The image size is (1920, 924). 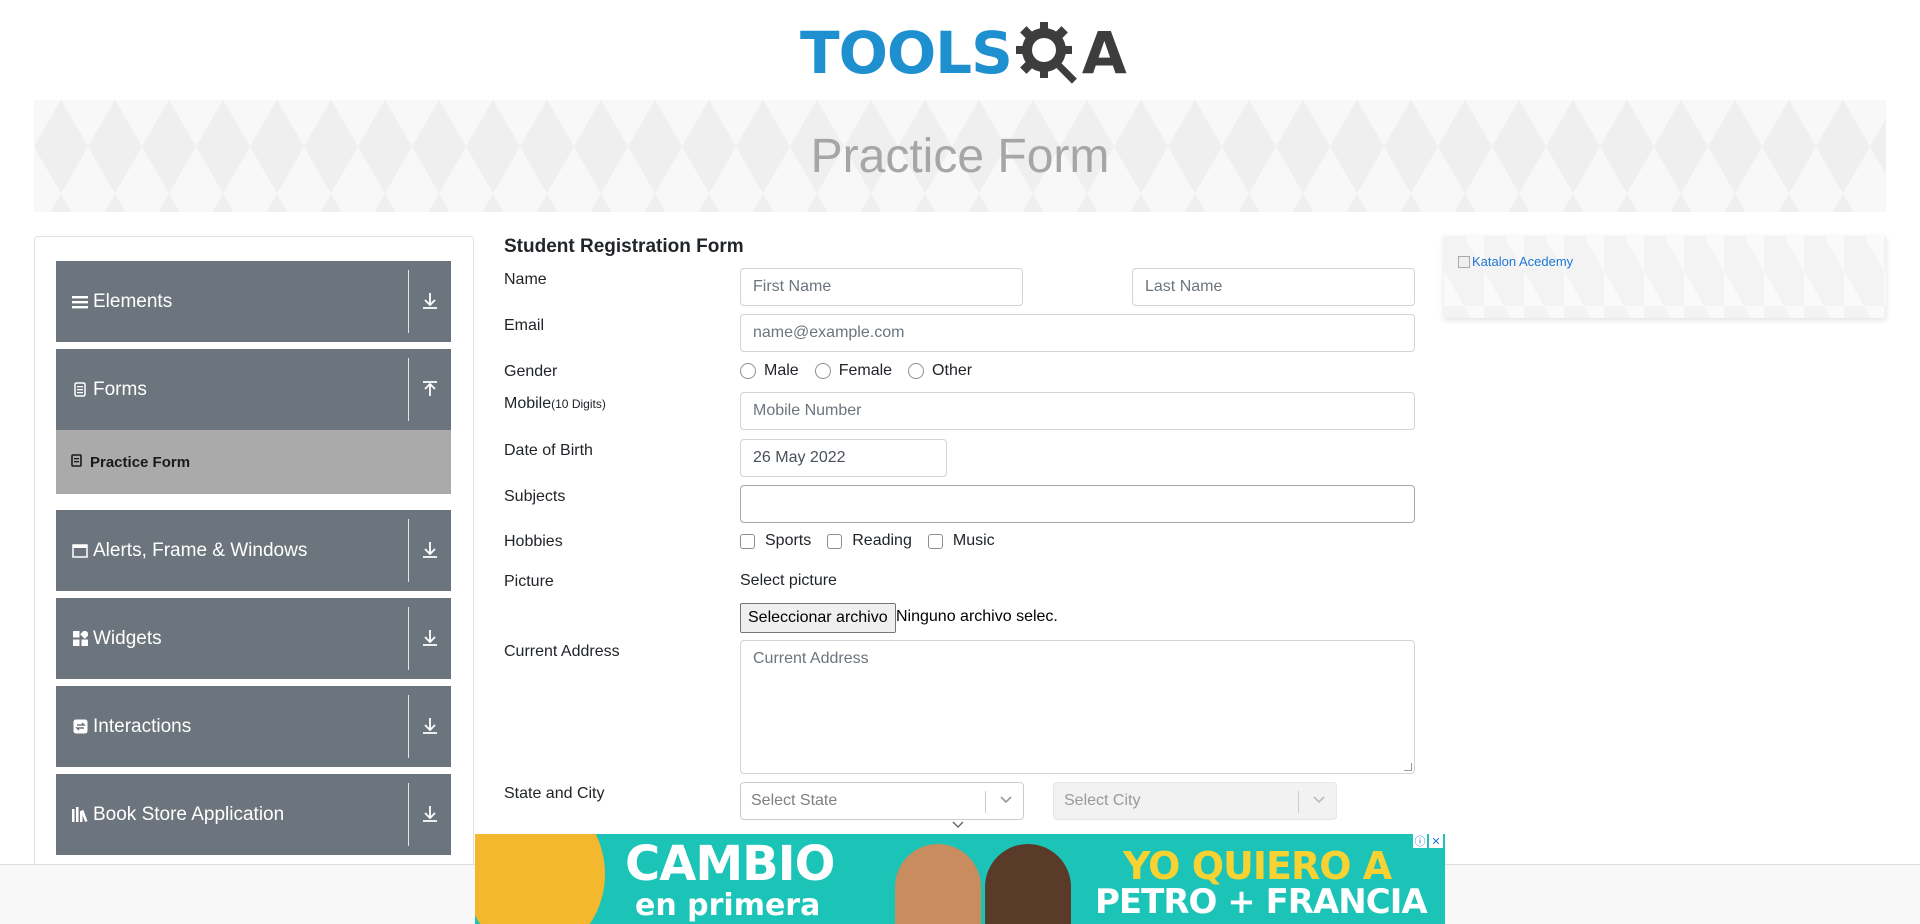 I want to click on sidebar-group-label: Widgets, so click(x=127, y=638).